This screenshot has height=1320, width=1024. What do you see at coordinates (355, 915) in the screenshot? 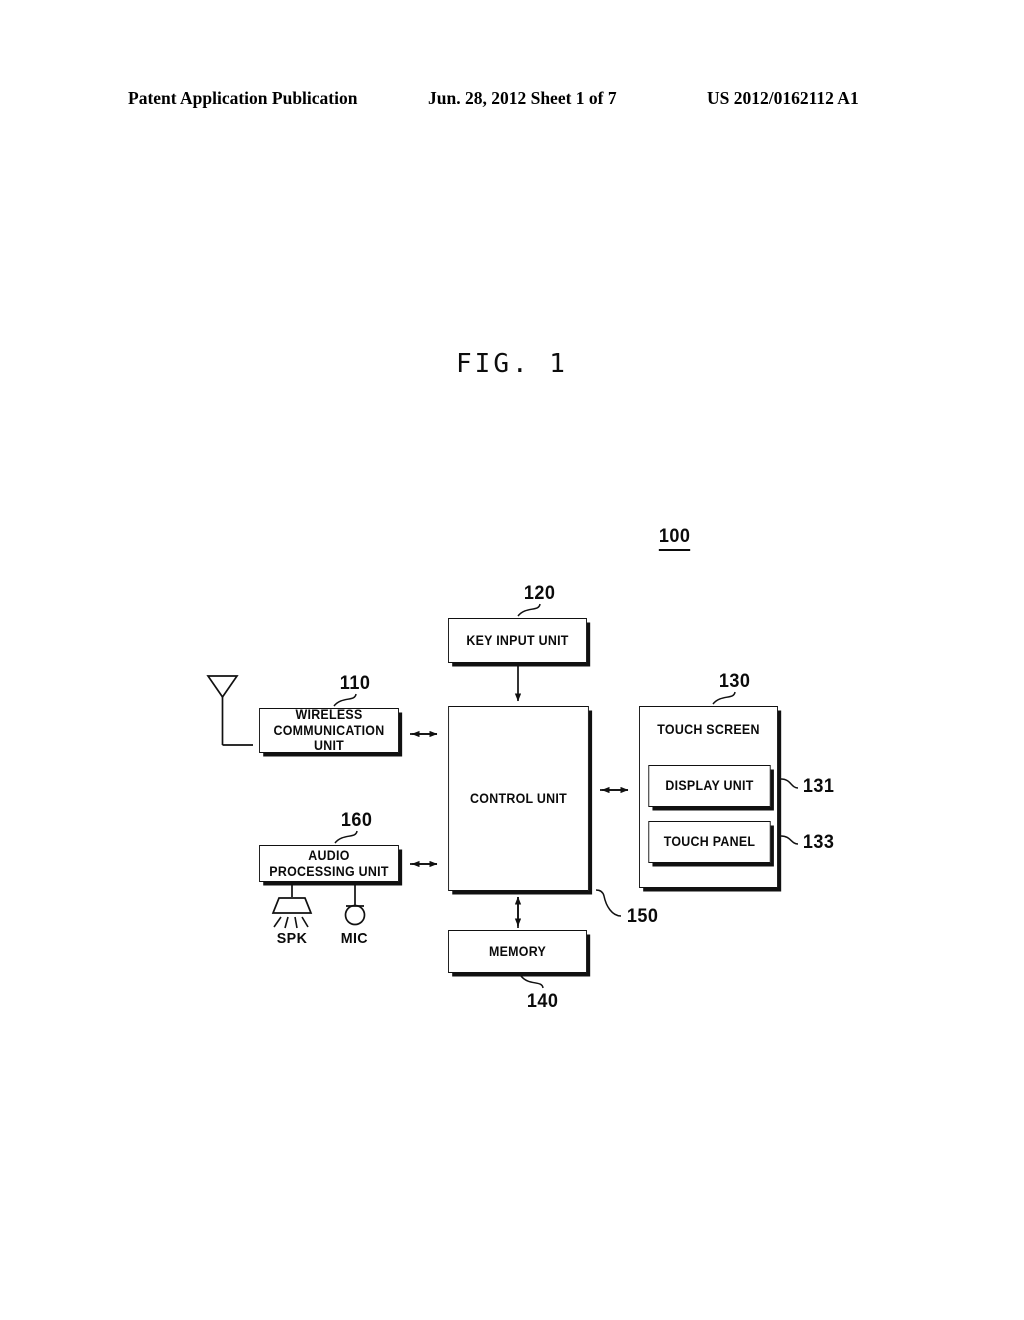
I see `mic-icon` at bounding box center [355, 915].